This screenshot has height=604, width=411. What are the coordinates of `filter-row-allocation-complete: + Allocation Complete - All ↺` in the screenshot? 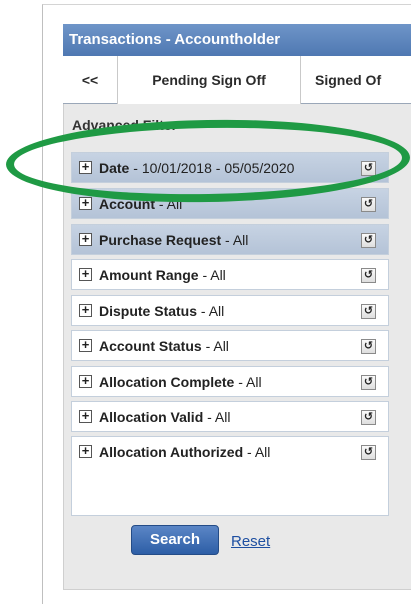 It's located at (230, 381).